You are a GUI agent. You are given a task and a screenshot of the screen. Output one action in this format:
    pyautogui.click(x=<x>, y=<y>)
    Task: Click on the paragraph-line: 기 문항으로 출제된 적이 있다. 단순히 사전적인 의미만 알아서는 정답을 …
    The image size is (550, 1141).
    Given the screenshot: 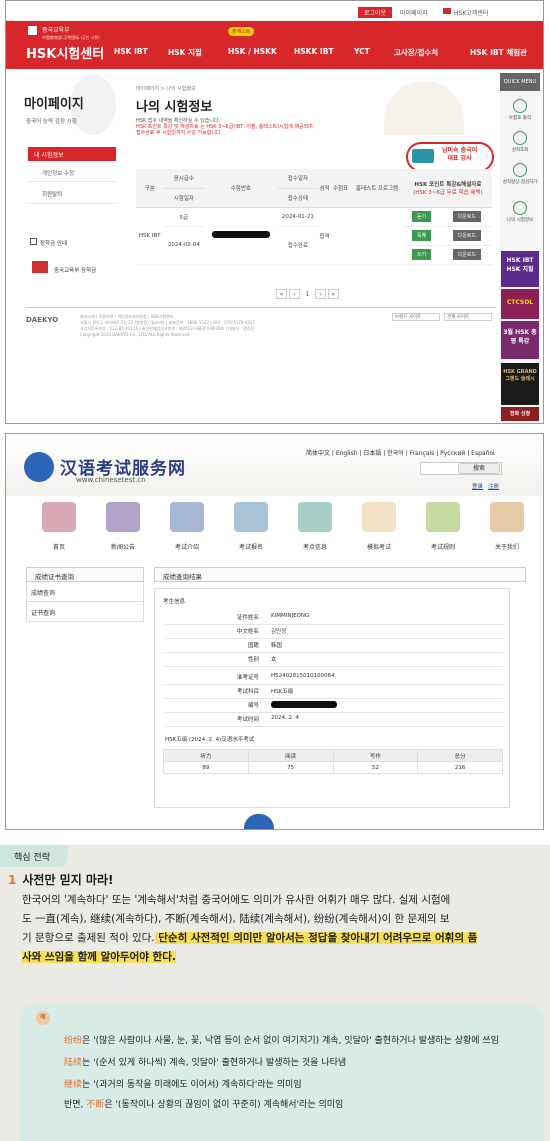 What is the action you would take?
    pyautogui.click(x=282, y=938)
    